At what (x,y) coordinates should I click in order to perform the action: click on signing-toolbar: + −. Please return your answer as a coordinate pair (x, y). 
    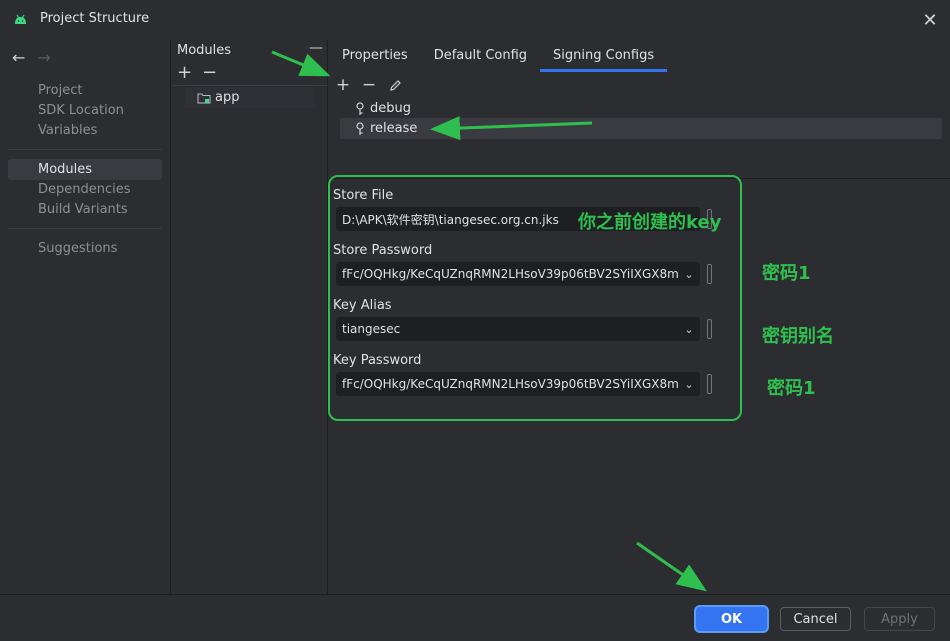
    Looking at the image, I should click on (367, 85).